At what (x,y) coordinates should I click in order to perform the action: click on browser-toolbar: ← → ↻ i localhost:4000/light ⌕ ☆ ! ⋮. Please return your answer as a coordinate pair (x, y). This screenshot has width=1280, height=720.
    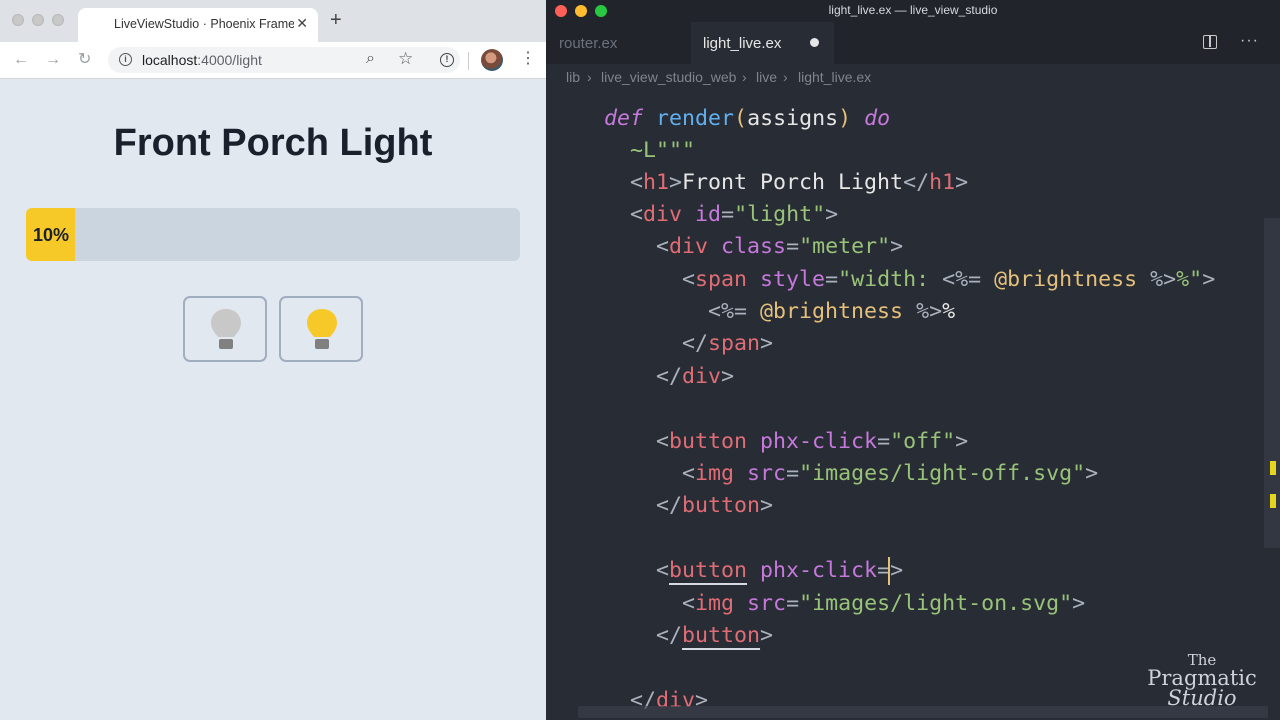
    Looking at the image, I should click on (273, 60).